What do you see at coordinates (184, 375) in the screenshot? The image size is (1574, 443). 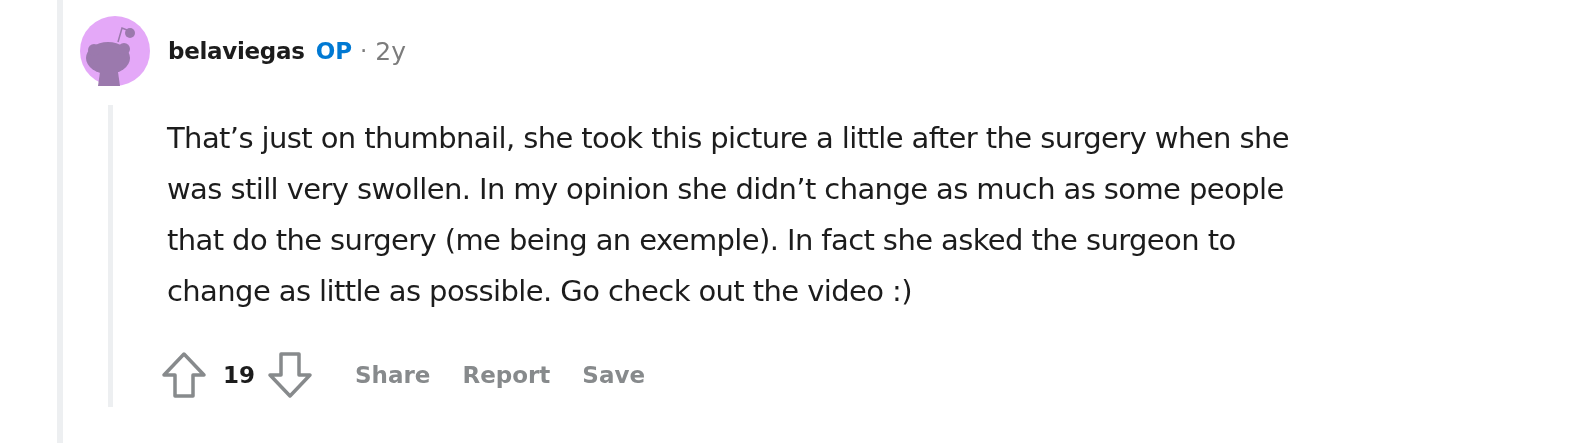 I see `upvote-icon` at bounding box center [184, 375].